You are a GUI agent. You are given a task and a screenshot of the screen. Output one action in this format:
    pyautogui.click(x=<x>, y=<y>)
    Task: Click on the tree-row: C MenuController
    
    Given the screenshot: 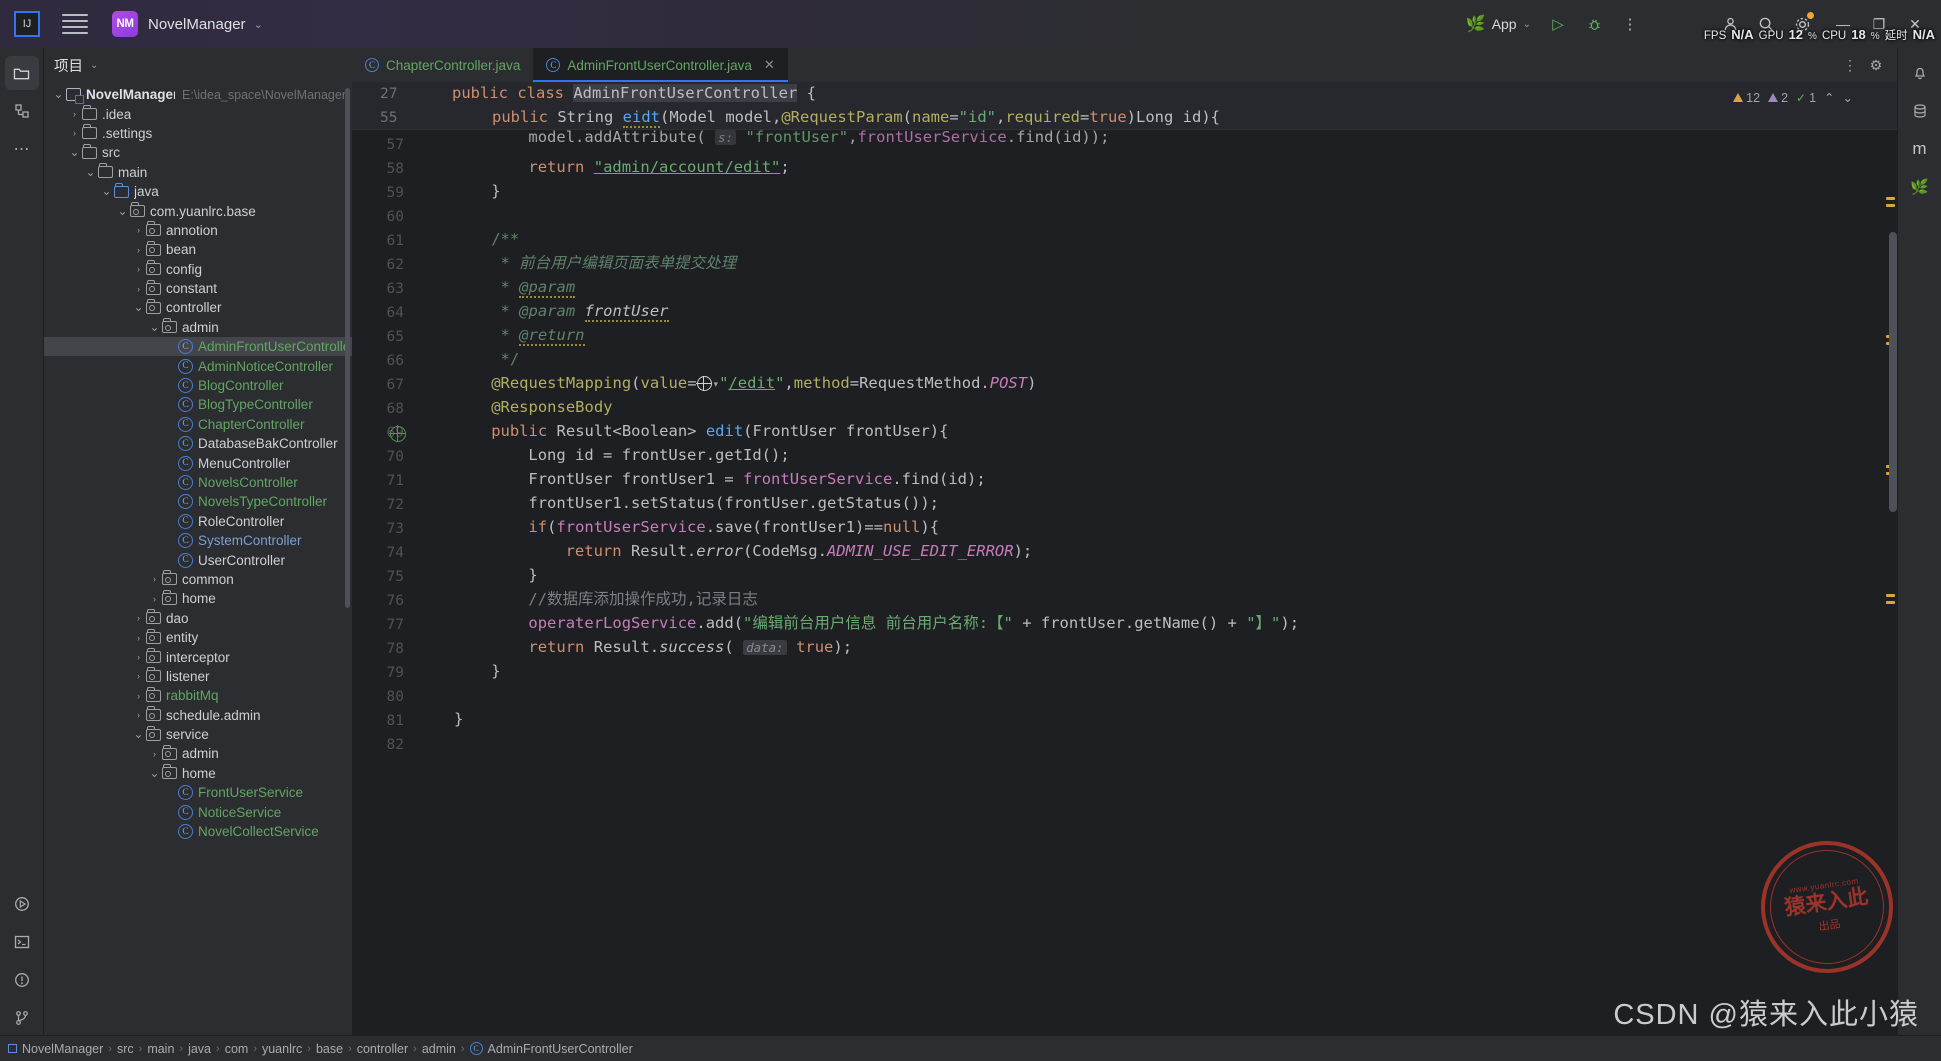 What is the action you would take?
    pyautogui.click(x=198, y=462)
    